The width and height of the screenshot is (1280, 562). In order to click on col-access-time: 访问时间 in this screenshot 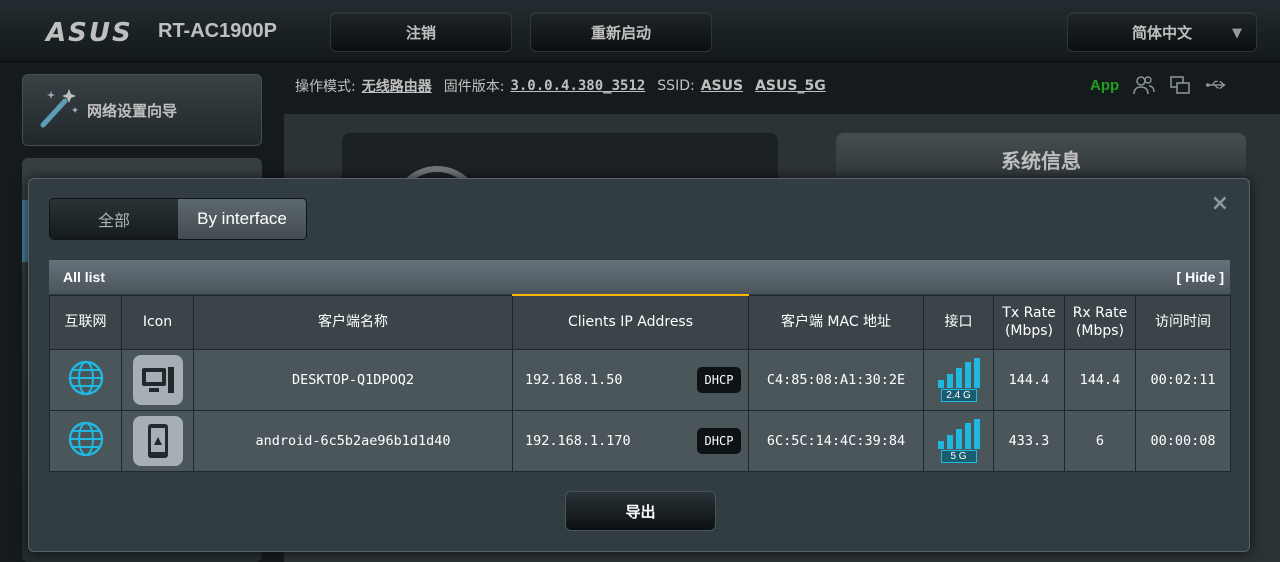, I will do `click(1183, 322)`.